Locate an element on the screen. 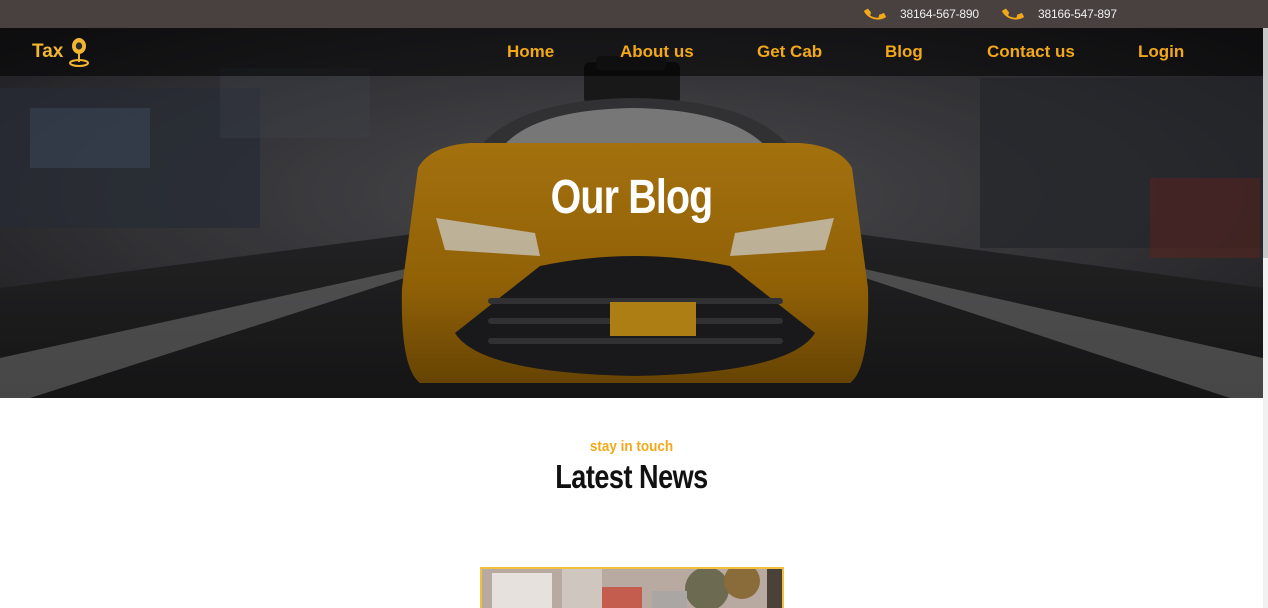 This screenshot has height=608, width=1268. phone-contact-2: 38166-547-897 is located at coordinates (1059, 14).